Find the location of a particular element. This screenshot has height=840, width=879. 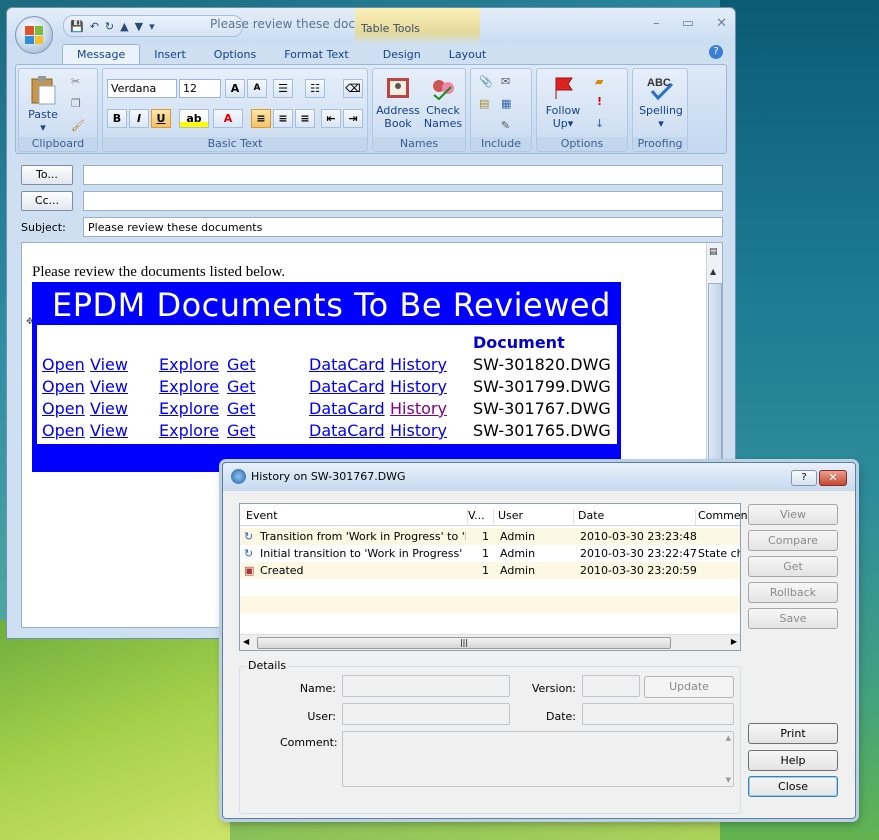

tab-layout: Layout is located at coordinates (467, 54).